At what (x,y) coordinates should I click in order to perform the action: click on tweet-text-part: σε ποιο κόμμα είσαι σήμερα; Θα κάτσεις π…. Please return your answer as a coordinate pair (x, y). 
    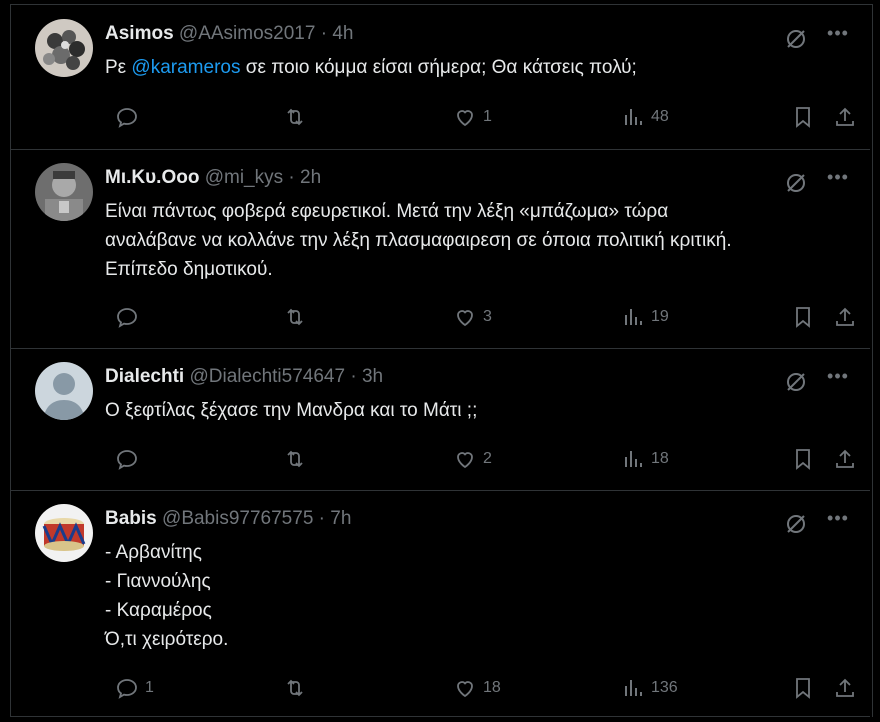
    Looking at the image, I should click on (438, 67).